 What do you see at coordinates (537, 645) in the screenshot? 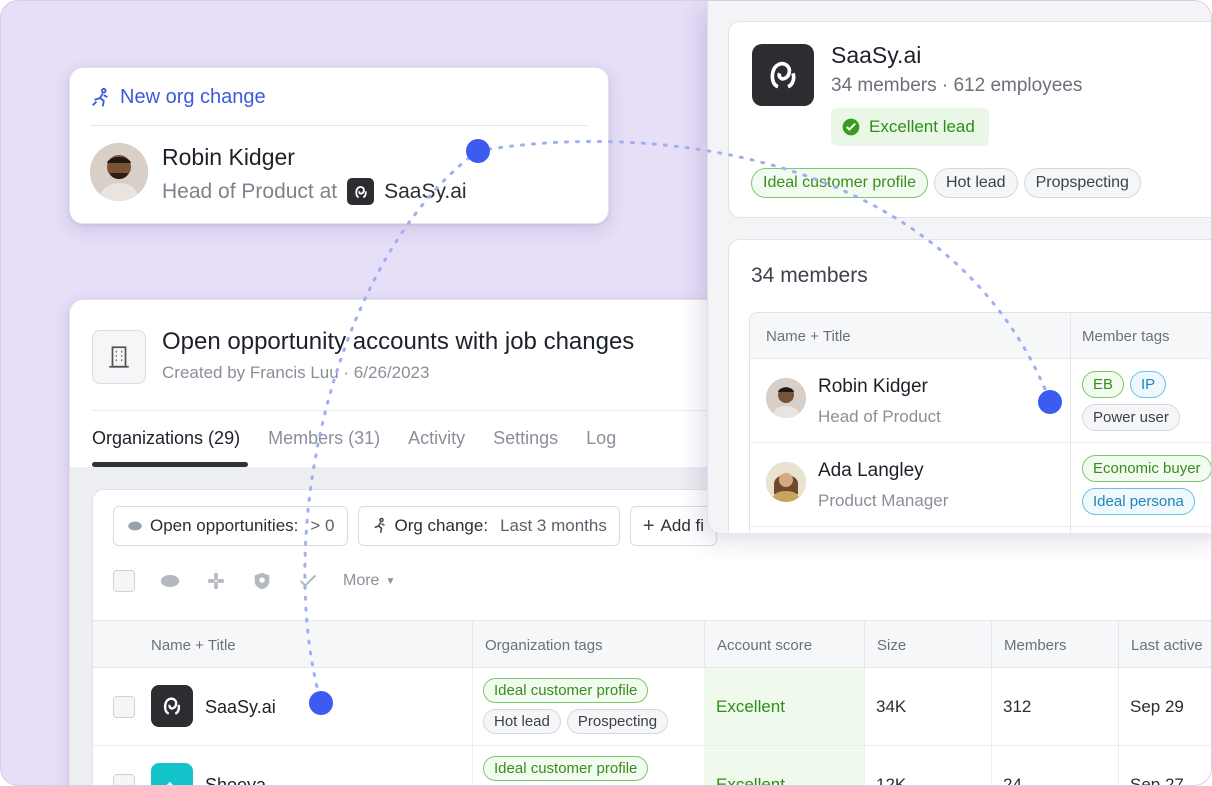
I see `column-header: Organization tags` at bounding box center [537, 645].